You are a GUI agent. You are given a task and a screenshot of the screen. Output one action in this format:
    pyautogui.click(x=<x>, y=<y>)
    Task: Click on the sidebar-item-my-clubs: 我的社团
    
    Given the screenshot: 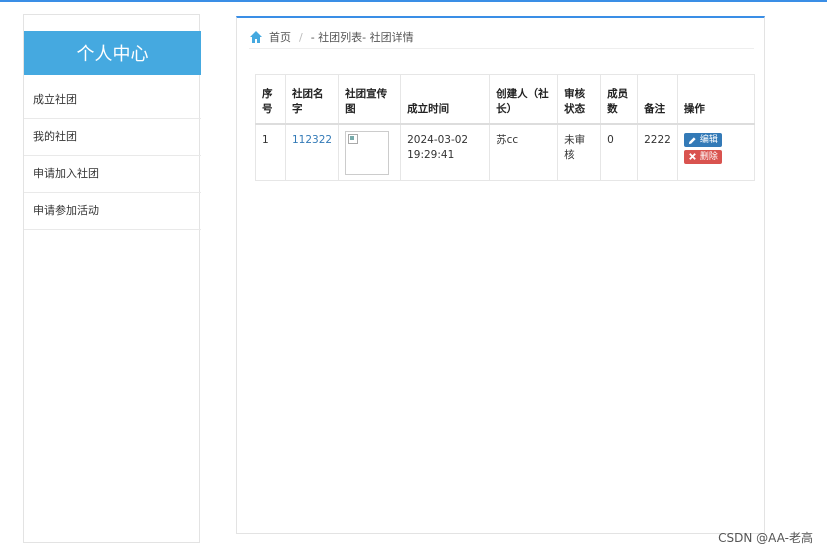 What is the action you would take?
    pyautogui.click(x=112, y=136)
    